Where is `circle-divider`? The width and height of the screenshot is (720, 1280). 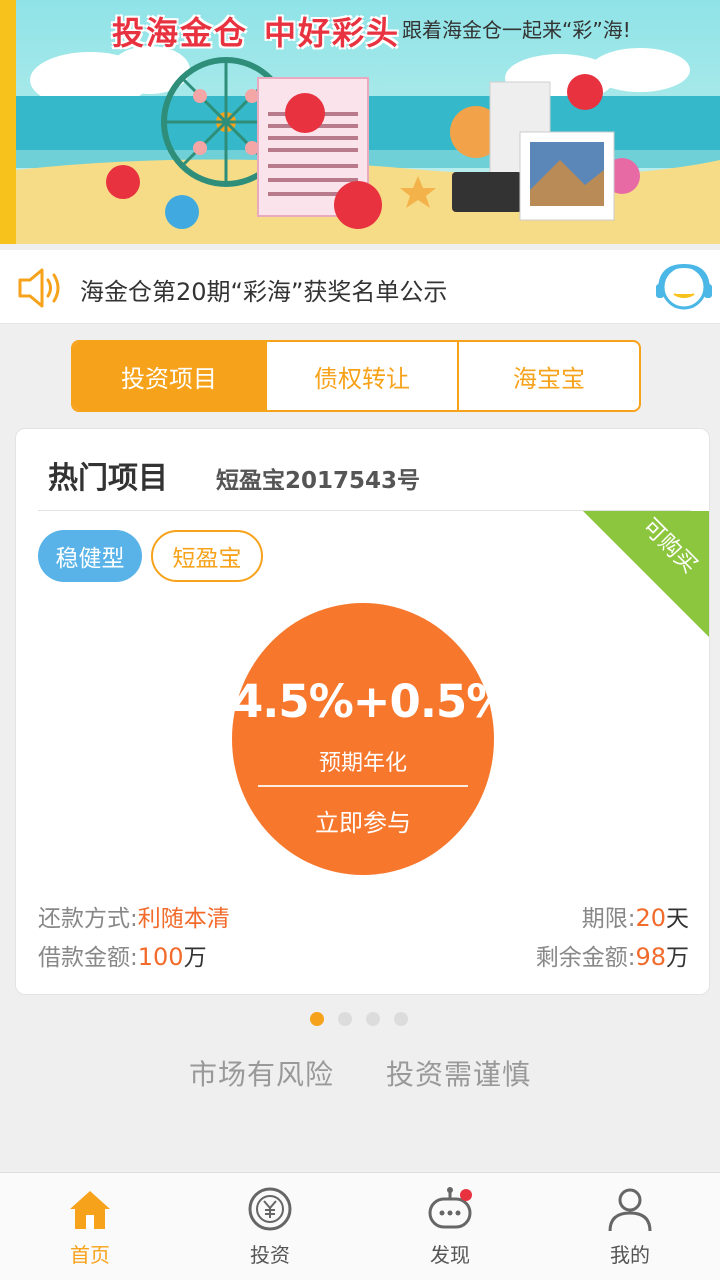 circle-divider is located at coordinates (363, 786).